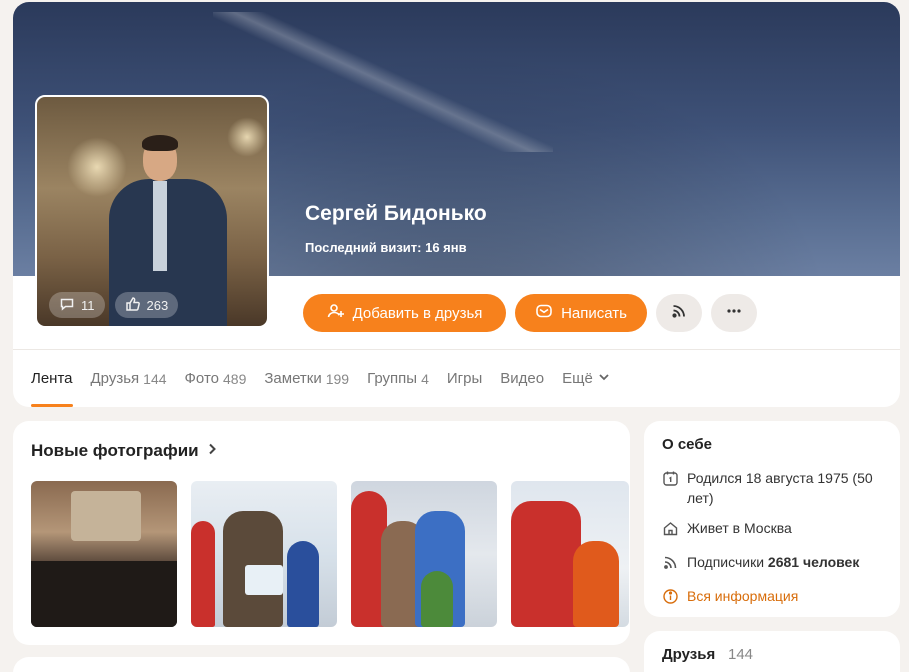 The image size is (909, 672). Describe the element at coordinates (417, 313) in the screenshot. I see `add-friend-label: Добавить в друзья` at that location.